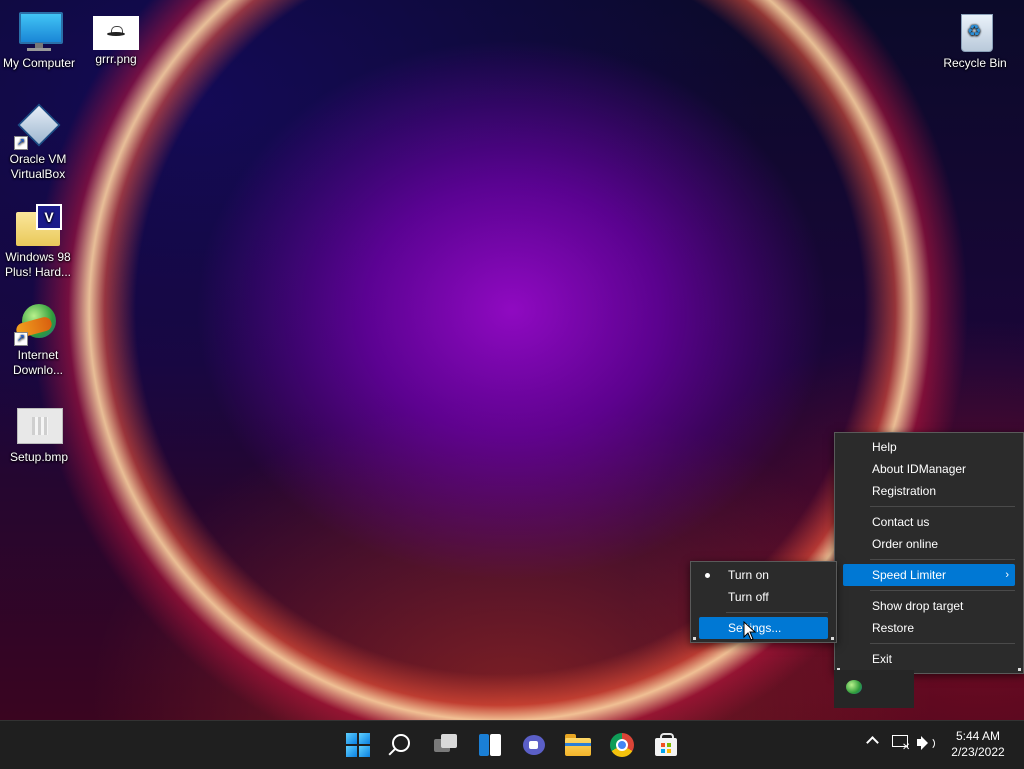 This screenshot has height=769, width=1024. Describe the element at coordinates (38, 126) in the screenshot. I see `virtualbox-icon: ↗` at that location.